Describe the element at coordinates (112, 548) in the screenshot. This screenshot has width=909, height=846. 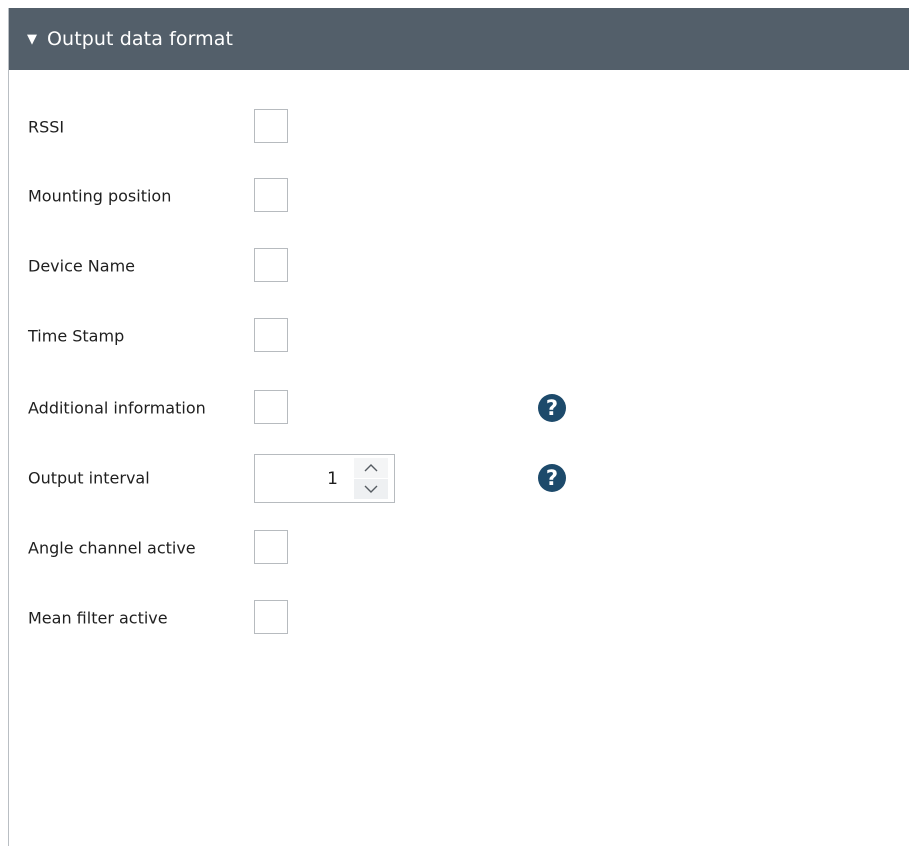
I see `angle-channel-active-label: Angle channel active` at that location.